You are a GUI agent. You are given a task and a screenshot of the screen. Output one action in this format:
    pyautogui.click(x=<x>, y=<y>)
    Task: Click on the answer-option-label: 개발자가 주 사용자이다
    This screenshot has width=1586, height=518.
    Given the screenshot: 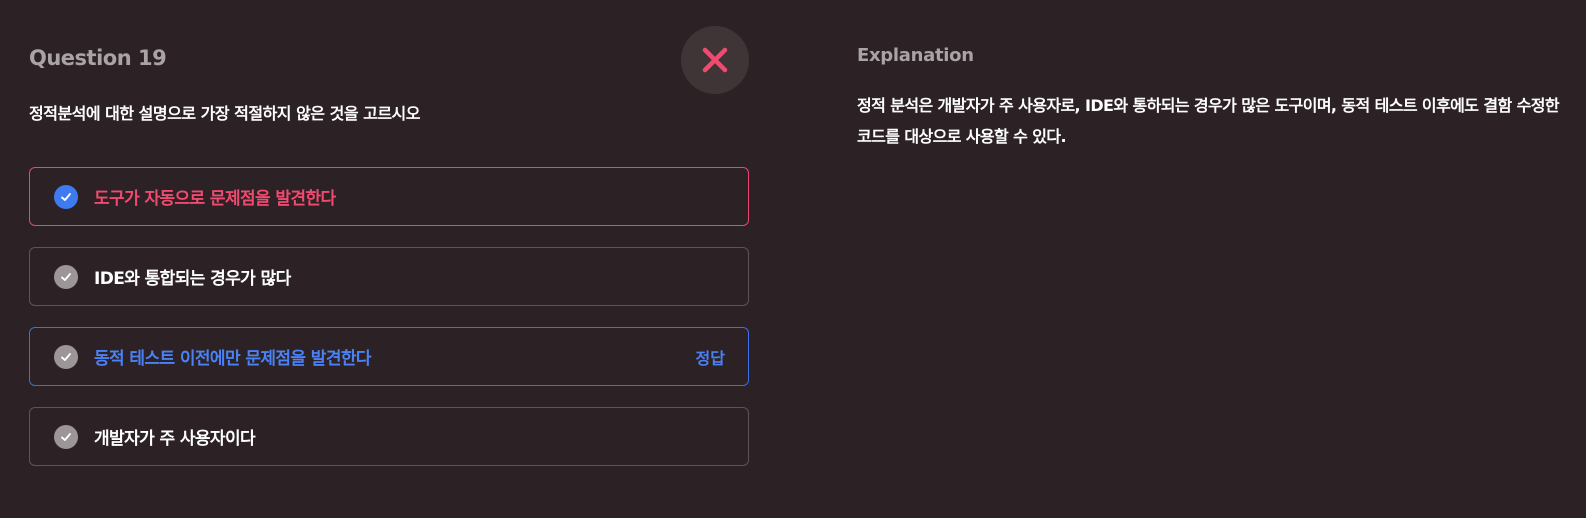 What is the action you would take?
    pyautogui.click(x=175, y=439)
    